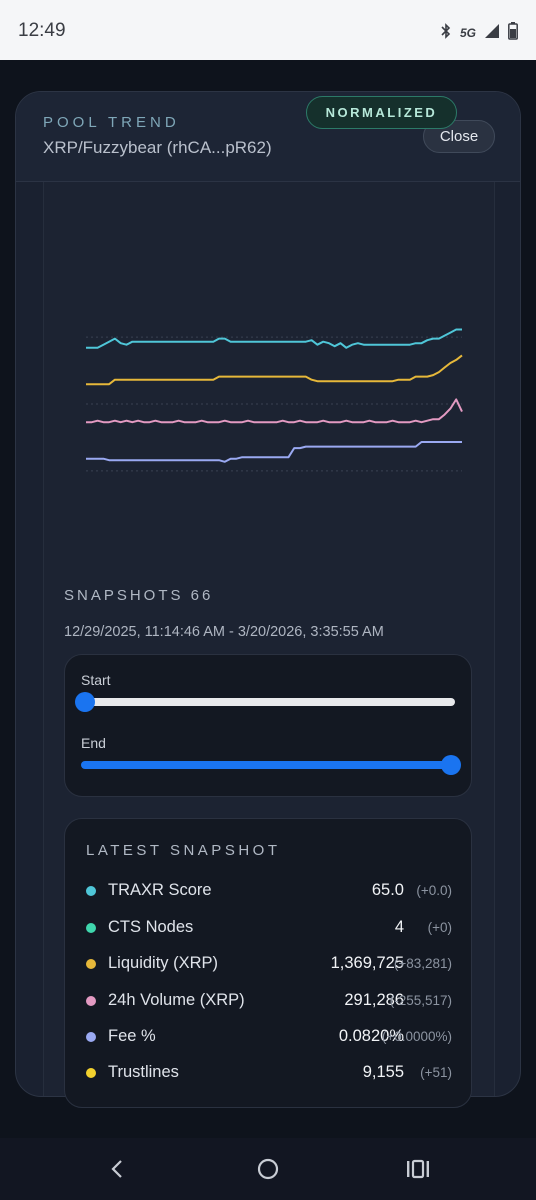 This screenshot has width=536, height=1200. What do you see at coordinates (157, 147) in the screenshot?
I see `pool-name: XRP/Fuzzybear (rhCA...pR62)` at bounding box center [157, 147].